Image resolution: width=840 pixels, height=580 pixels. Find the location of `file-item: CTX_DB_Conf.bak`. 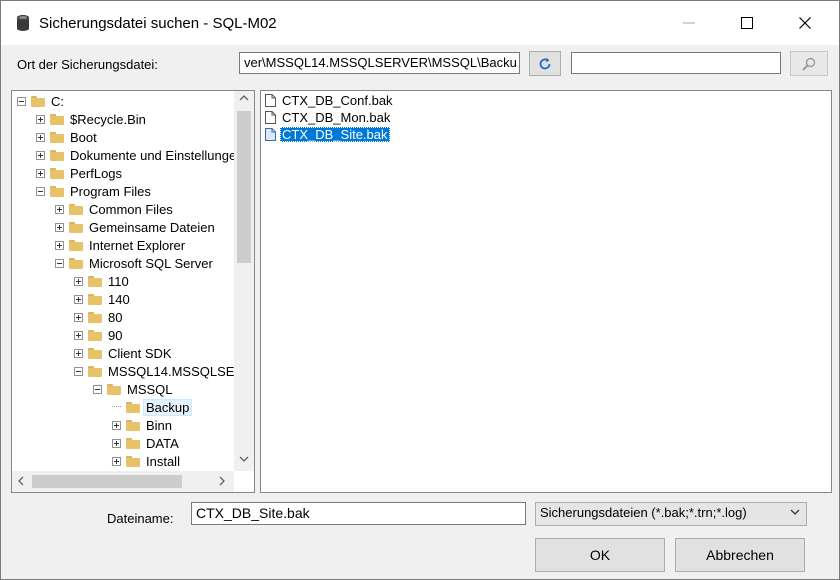

file-item: CTX_DB_Conf.bak is located at coordinates (330, 100).